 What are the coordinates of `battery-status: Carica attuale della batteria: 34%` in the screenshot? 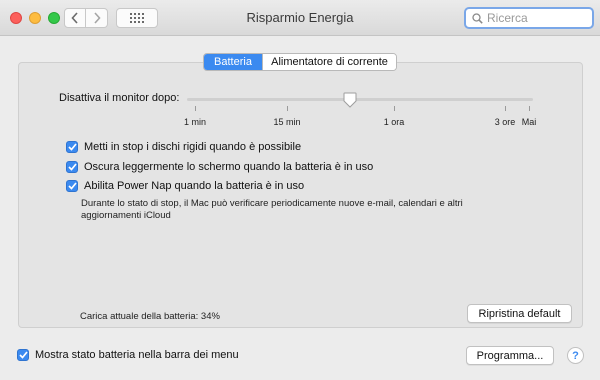 It's located at (150, 316).